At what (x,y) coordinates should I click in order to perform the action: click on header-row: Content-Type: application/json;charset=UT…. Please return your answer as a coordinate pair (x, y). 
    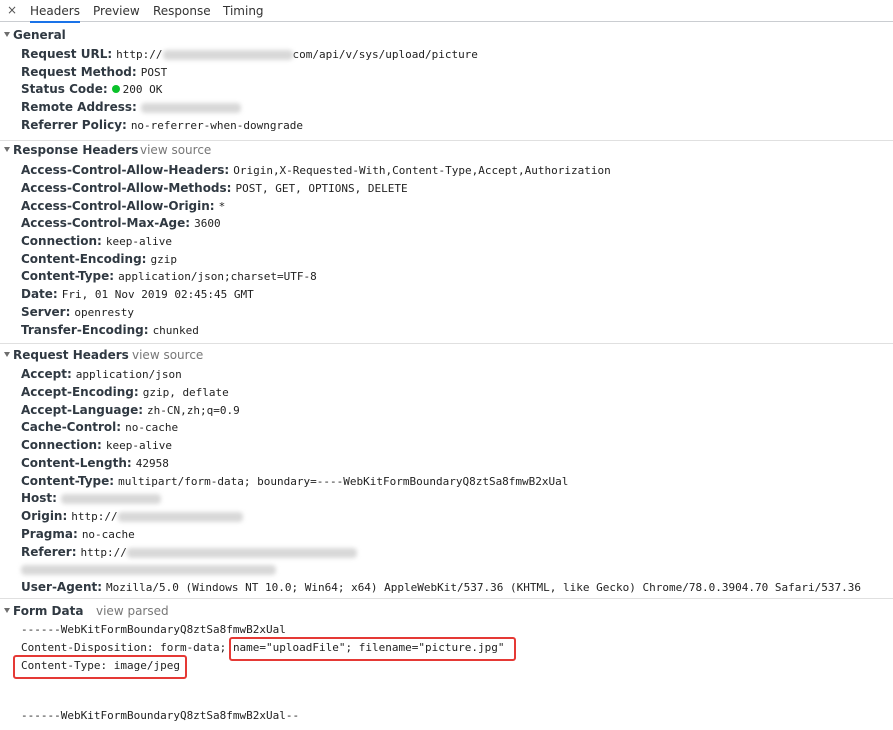
    Looking at the image, I should click on (169, 276).